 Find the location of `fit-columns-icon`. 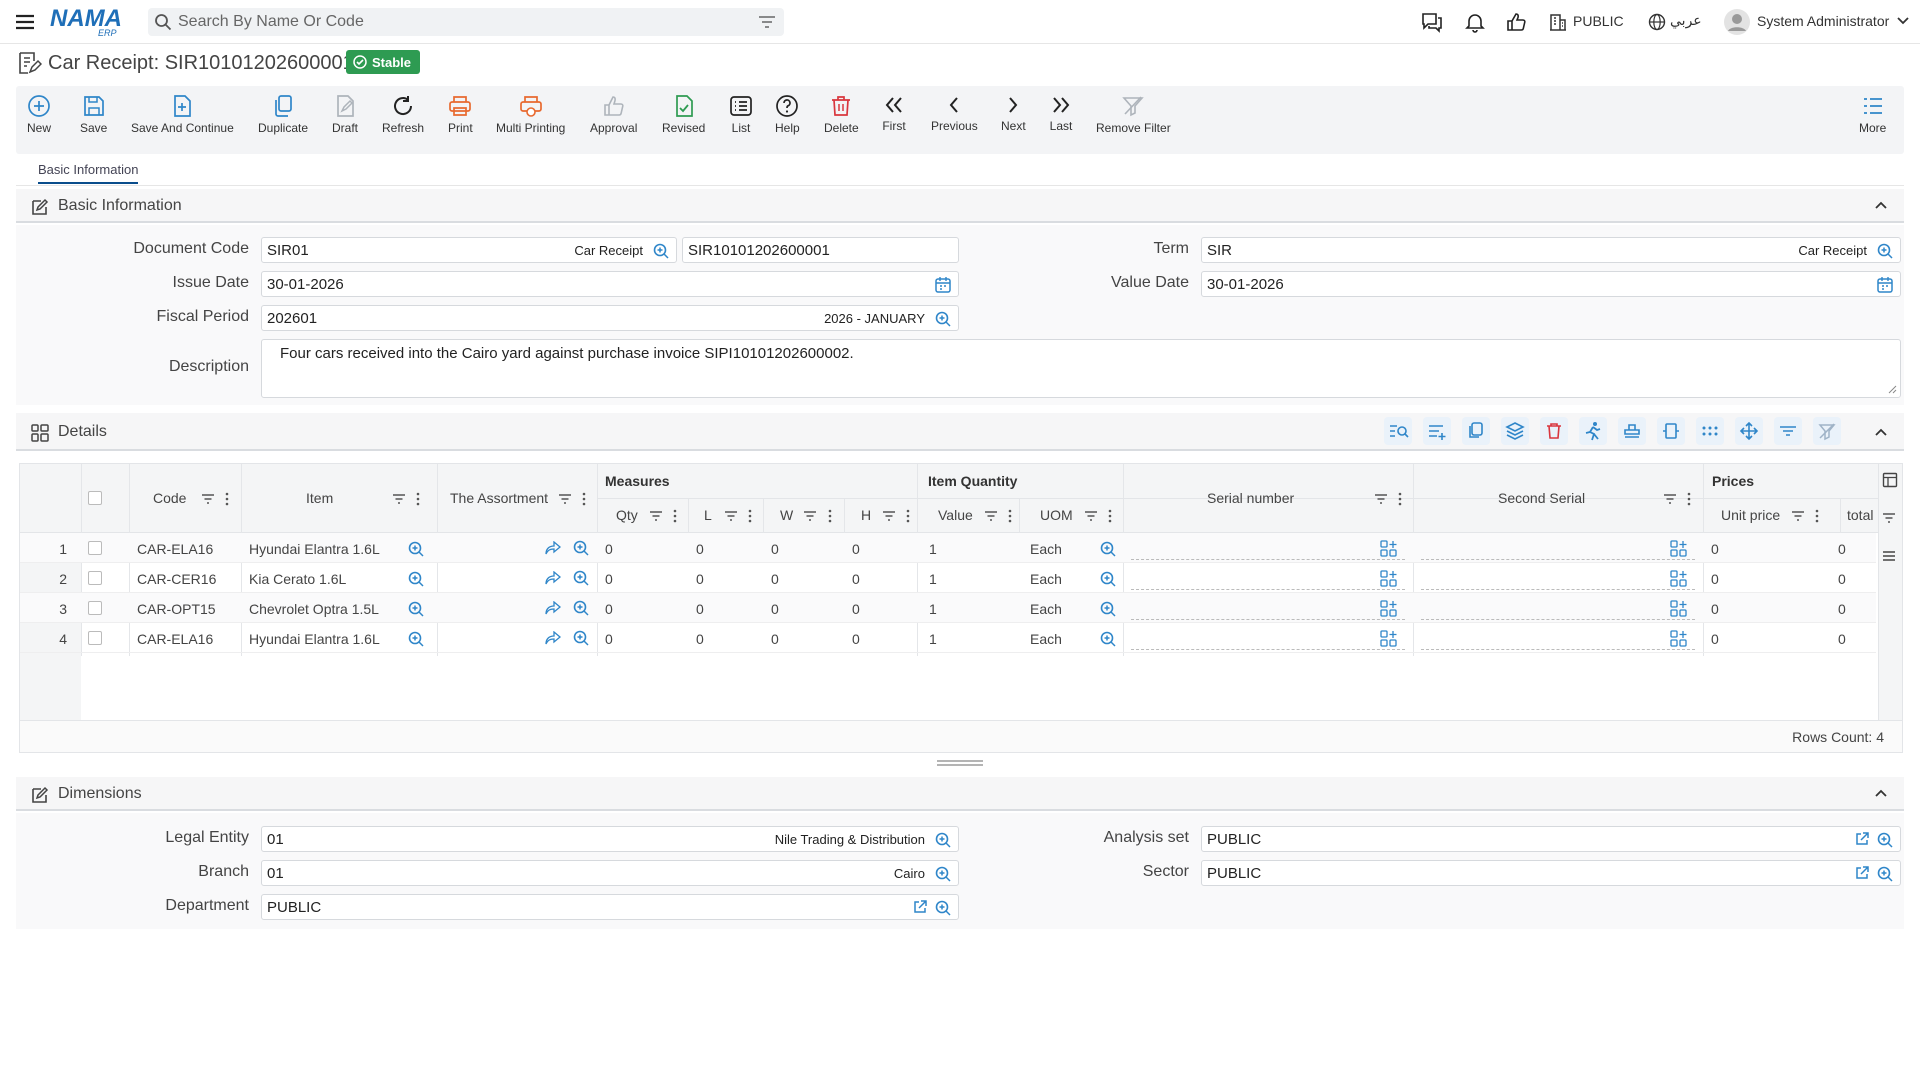

fit-columns-icon is located at coordinates (1671, 431).